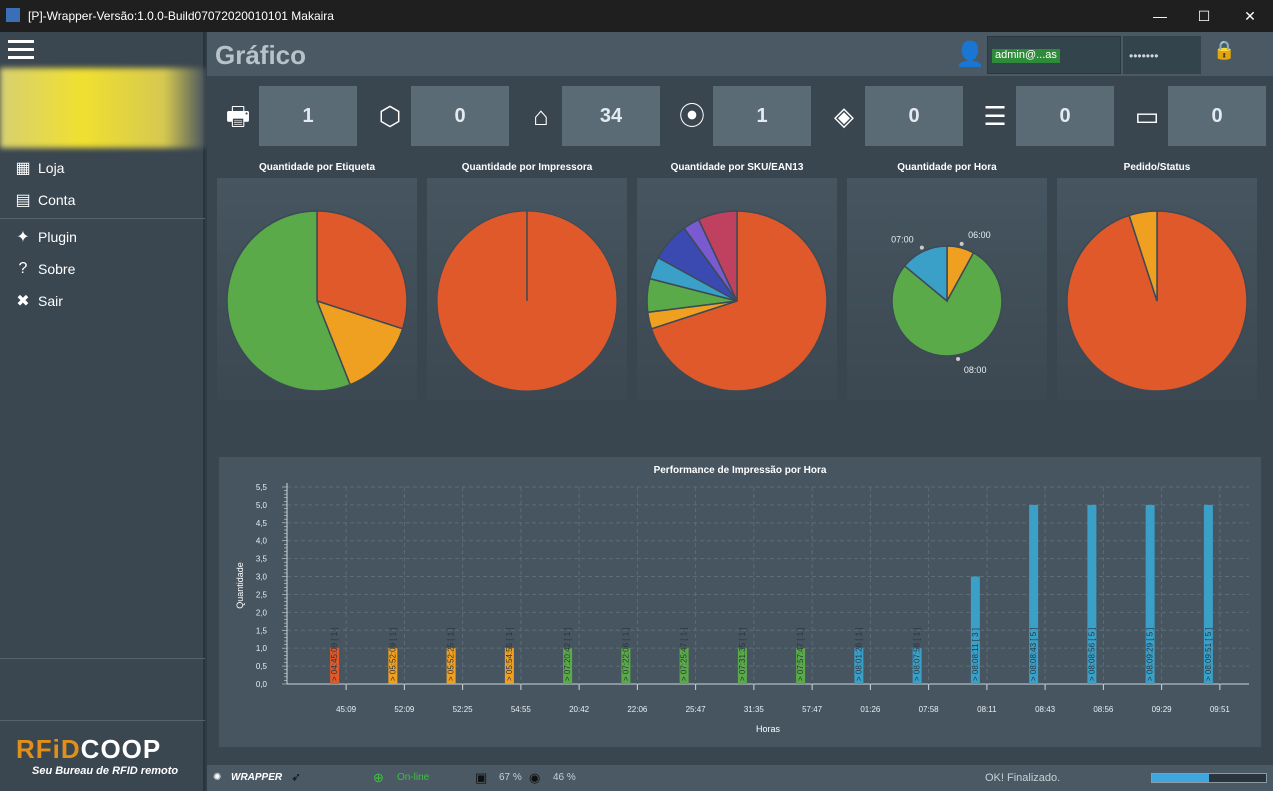 Image resolution: width=1273 pixels, height=791 pixels. What do you see at coordinates (102, 200) in the screenshot?
I see `sidebar-item-conta: ▤ Conta` at bounding box center [102, 200].